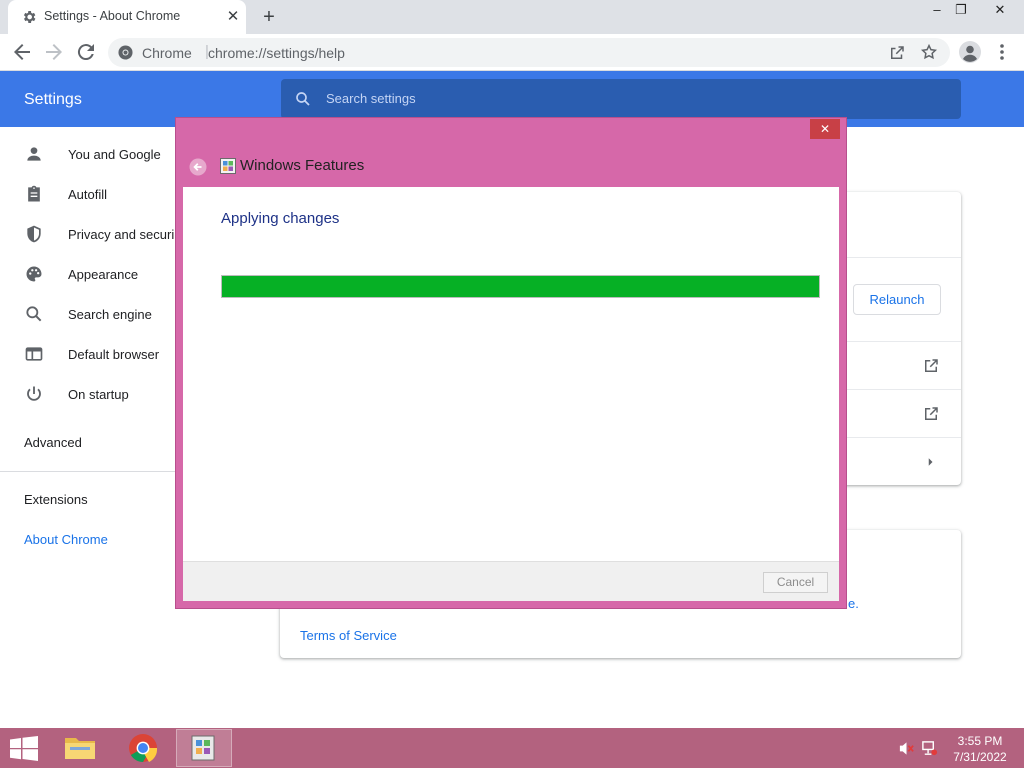  What do you see at coordinates (980, 749) in the screenshot?
I see `taskbar-clock: 3:55 PM 7/31/2022` at bounding box center [980, 749].